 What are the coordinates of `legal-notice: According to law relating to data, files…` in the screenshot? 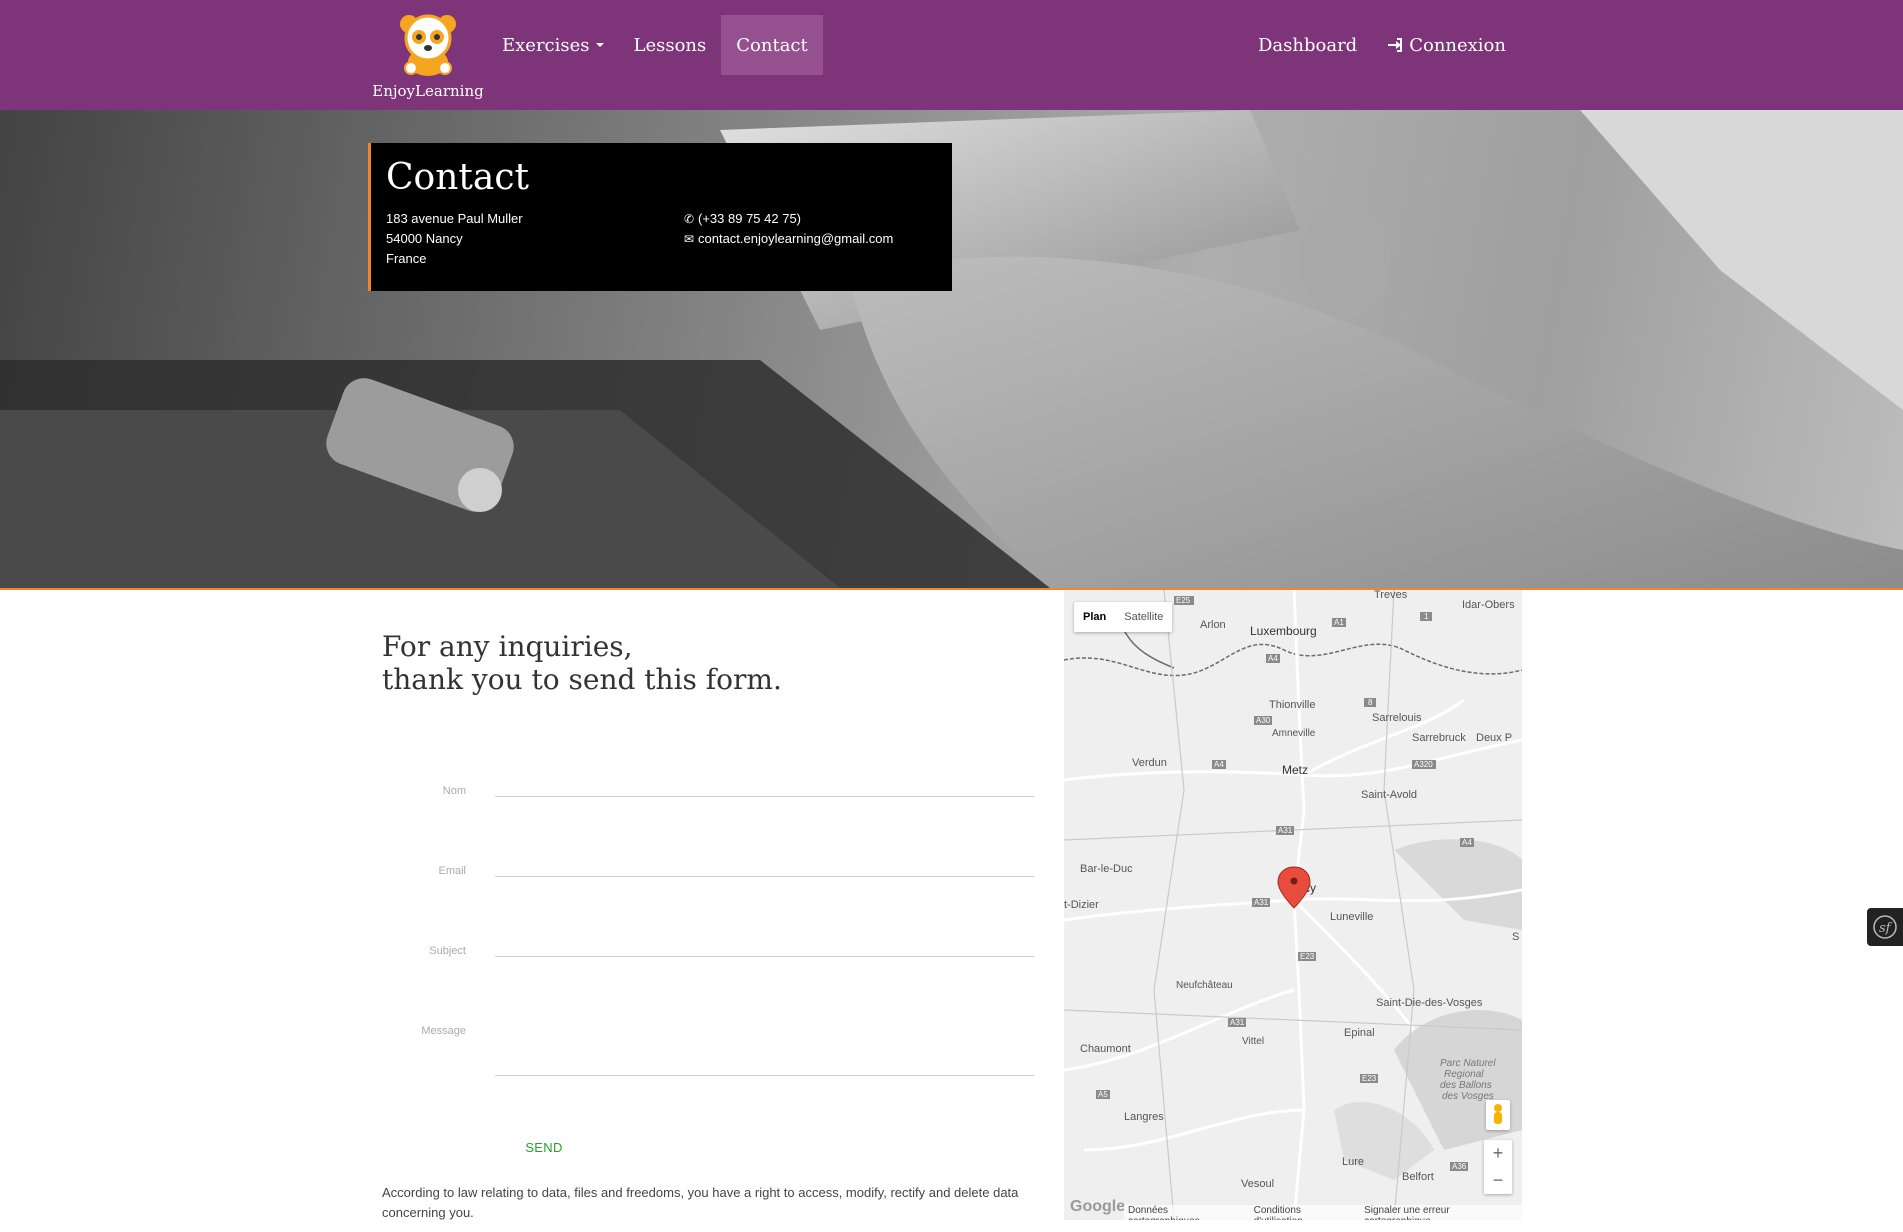 It's located at (700, 1202).